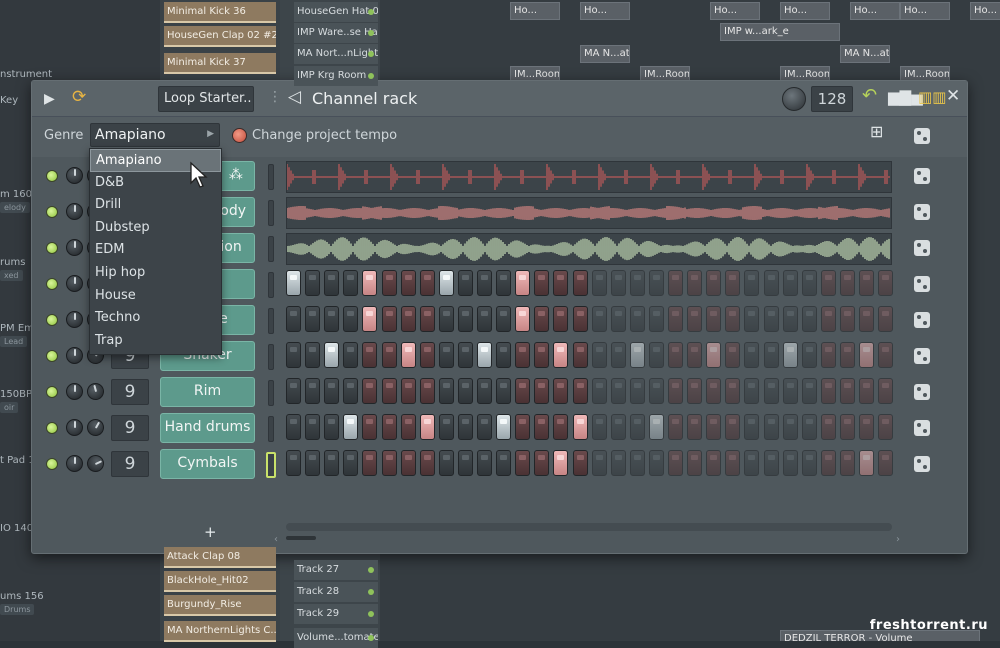 The image size is (1000, 648). What do you see at coordinates (832, 99) in the screenshot?
I see `tempo-display: 128` at bounding box center [832, 99].